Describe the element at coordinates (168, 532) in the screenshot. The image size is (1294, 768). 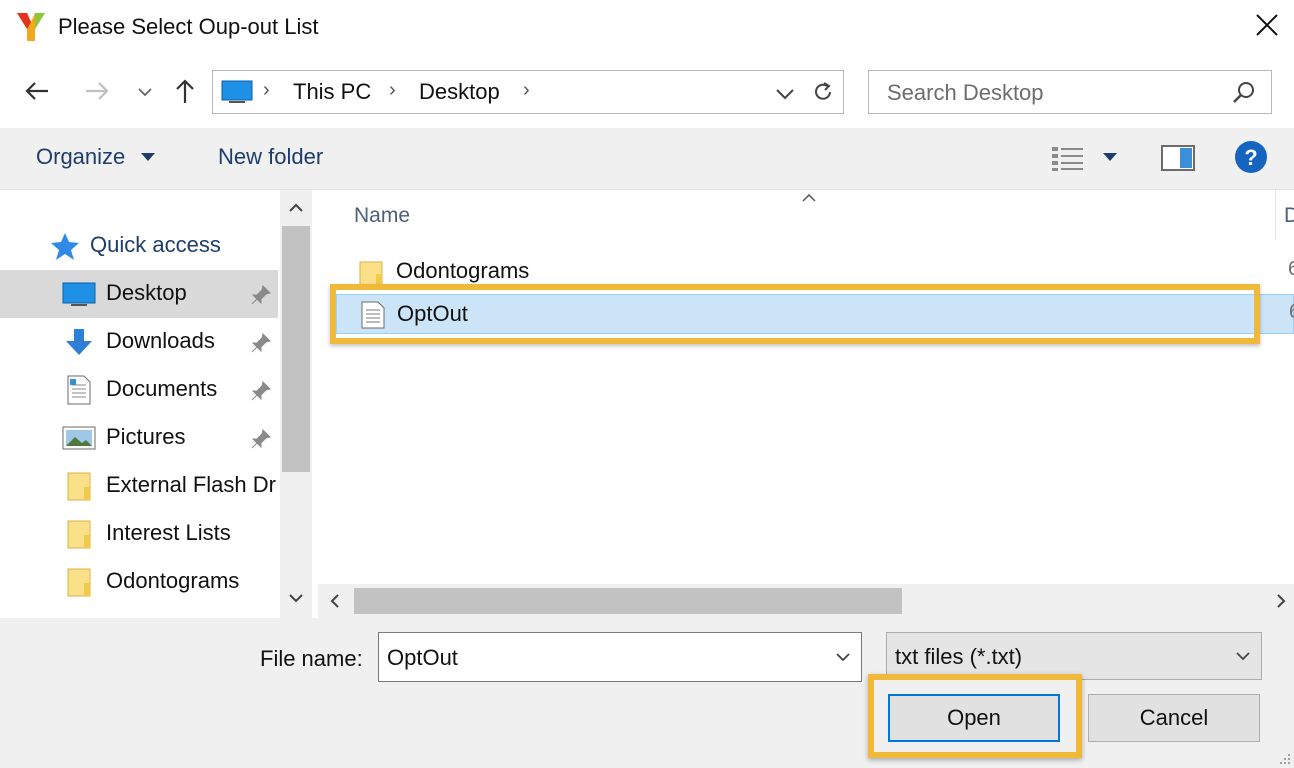
I see `nav-item-label: Interest Lists` at that location.